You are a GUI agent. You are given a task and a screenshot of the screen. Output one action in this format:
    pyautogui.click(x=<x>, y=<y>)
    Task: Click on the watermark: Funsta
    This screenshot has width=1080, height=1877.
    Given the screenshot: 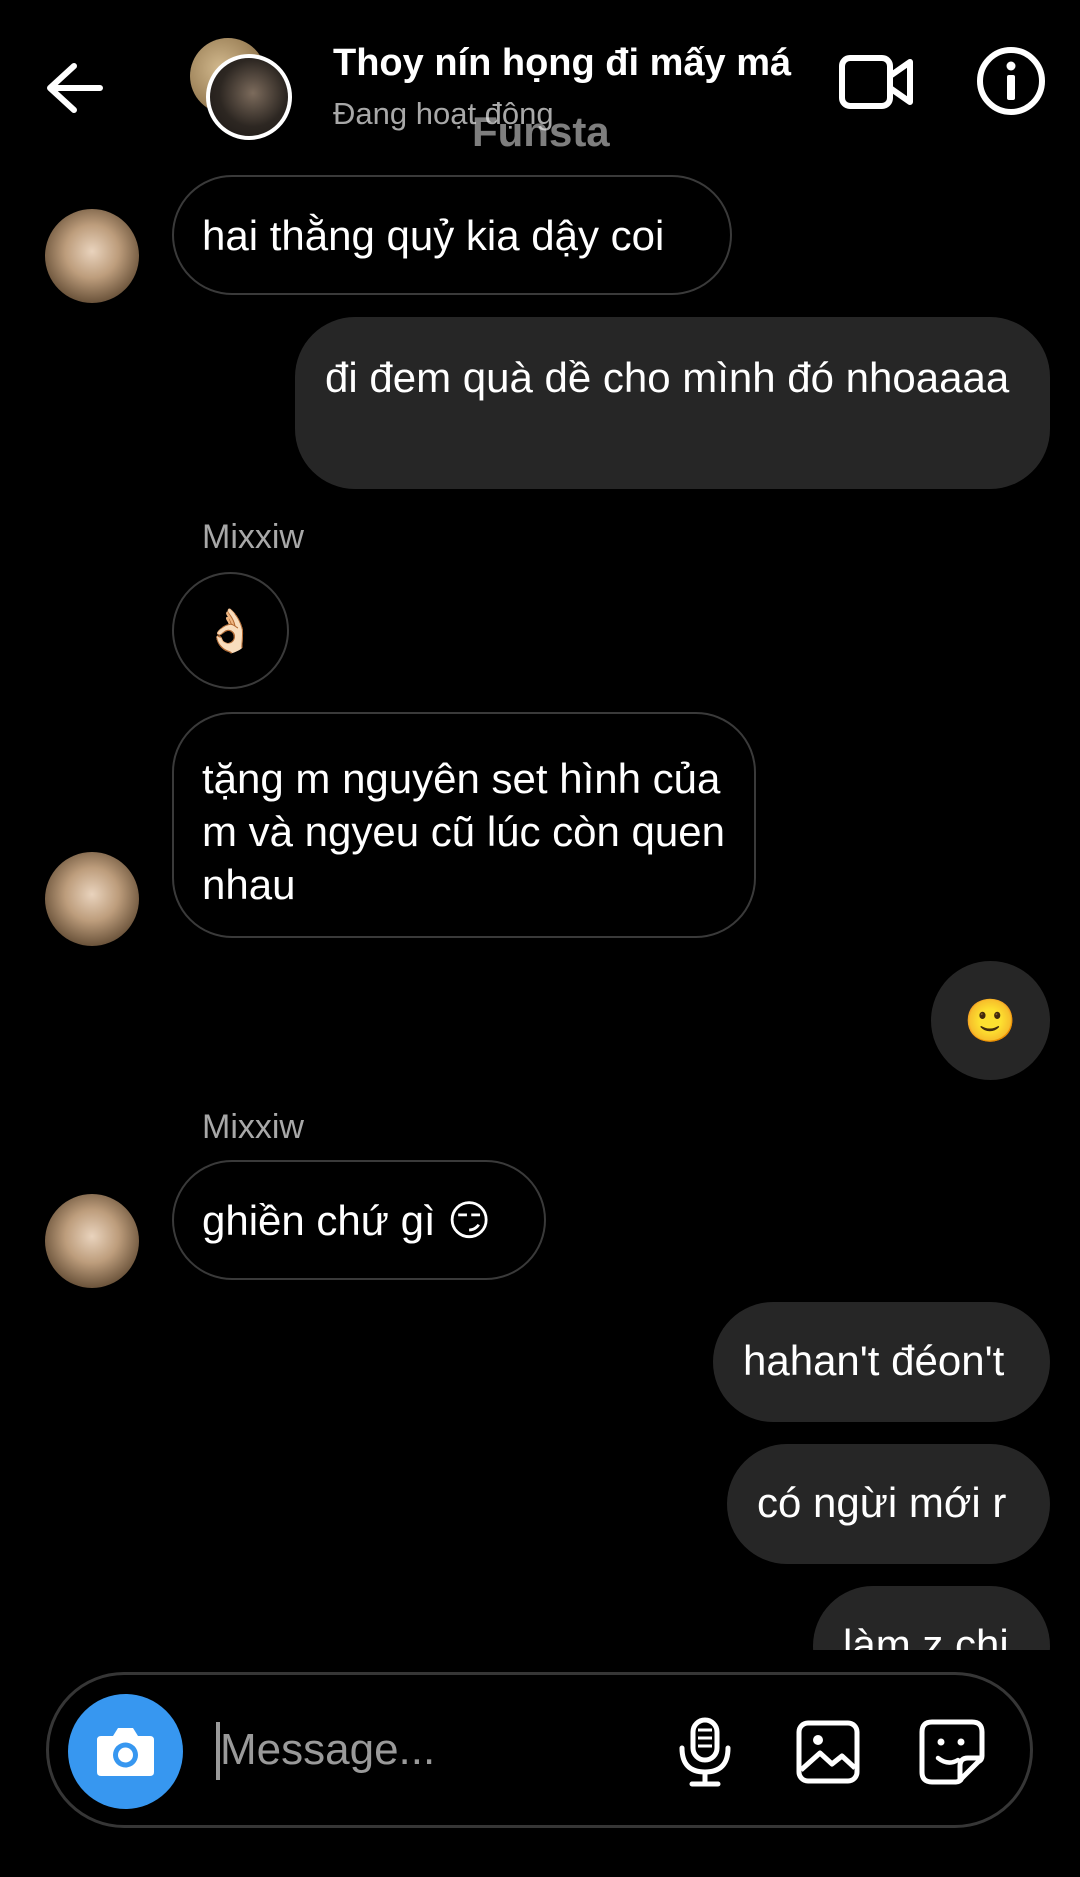 What is the action you would take?
    pyautogui.click(x=541, y=131)
    